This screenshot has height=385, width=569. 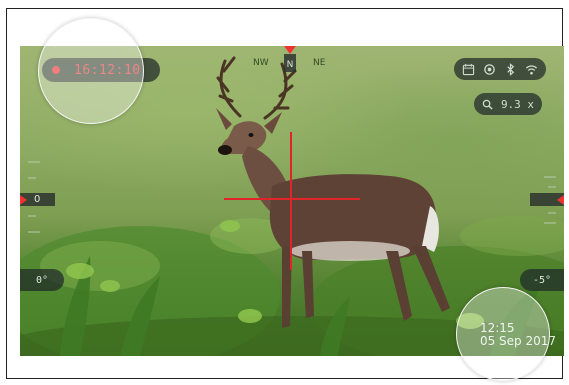 What do you see at coordinates (487, 104) in the screenshot?
I see `magnifier-icon` at bounding box center [487, 104].